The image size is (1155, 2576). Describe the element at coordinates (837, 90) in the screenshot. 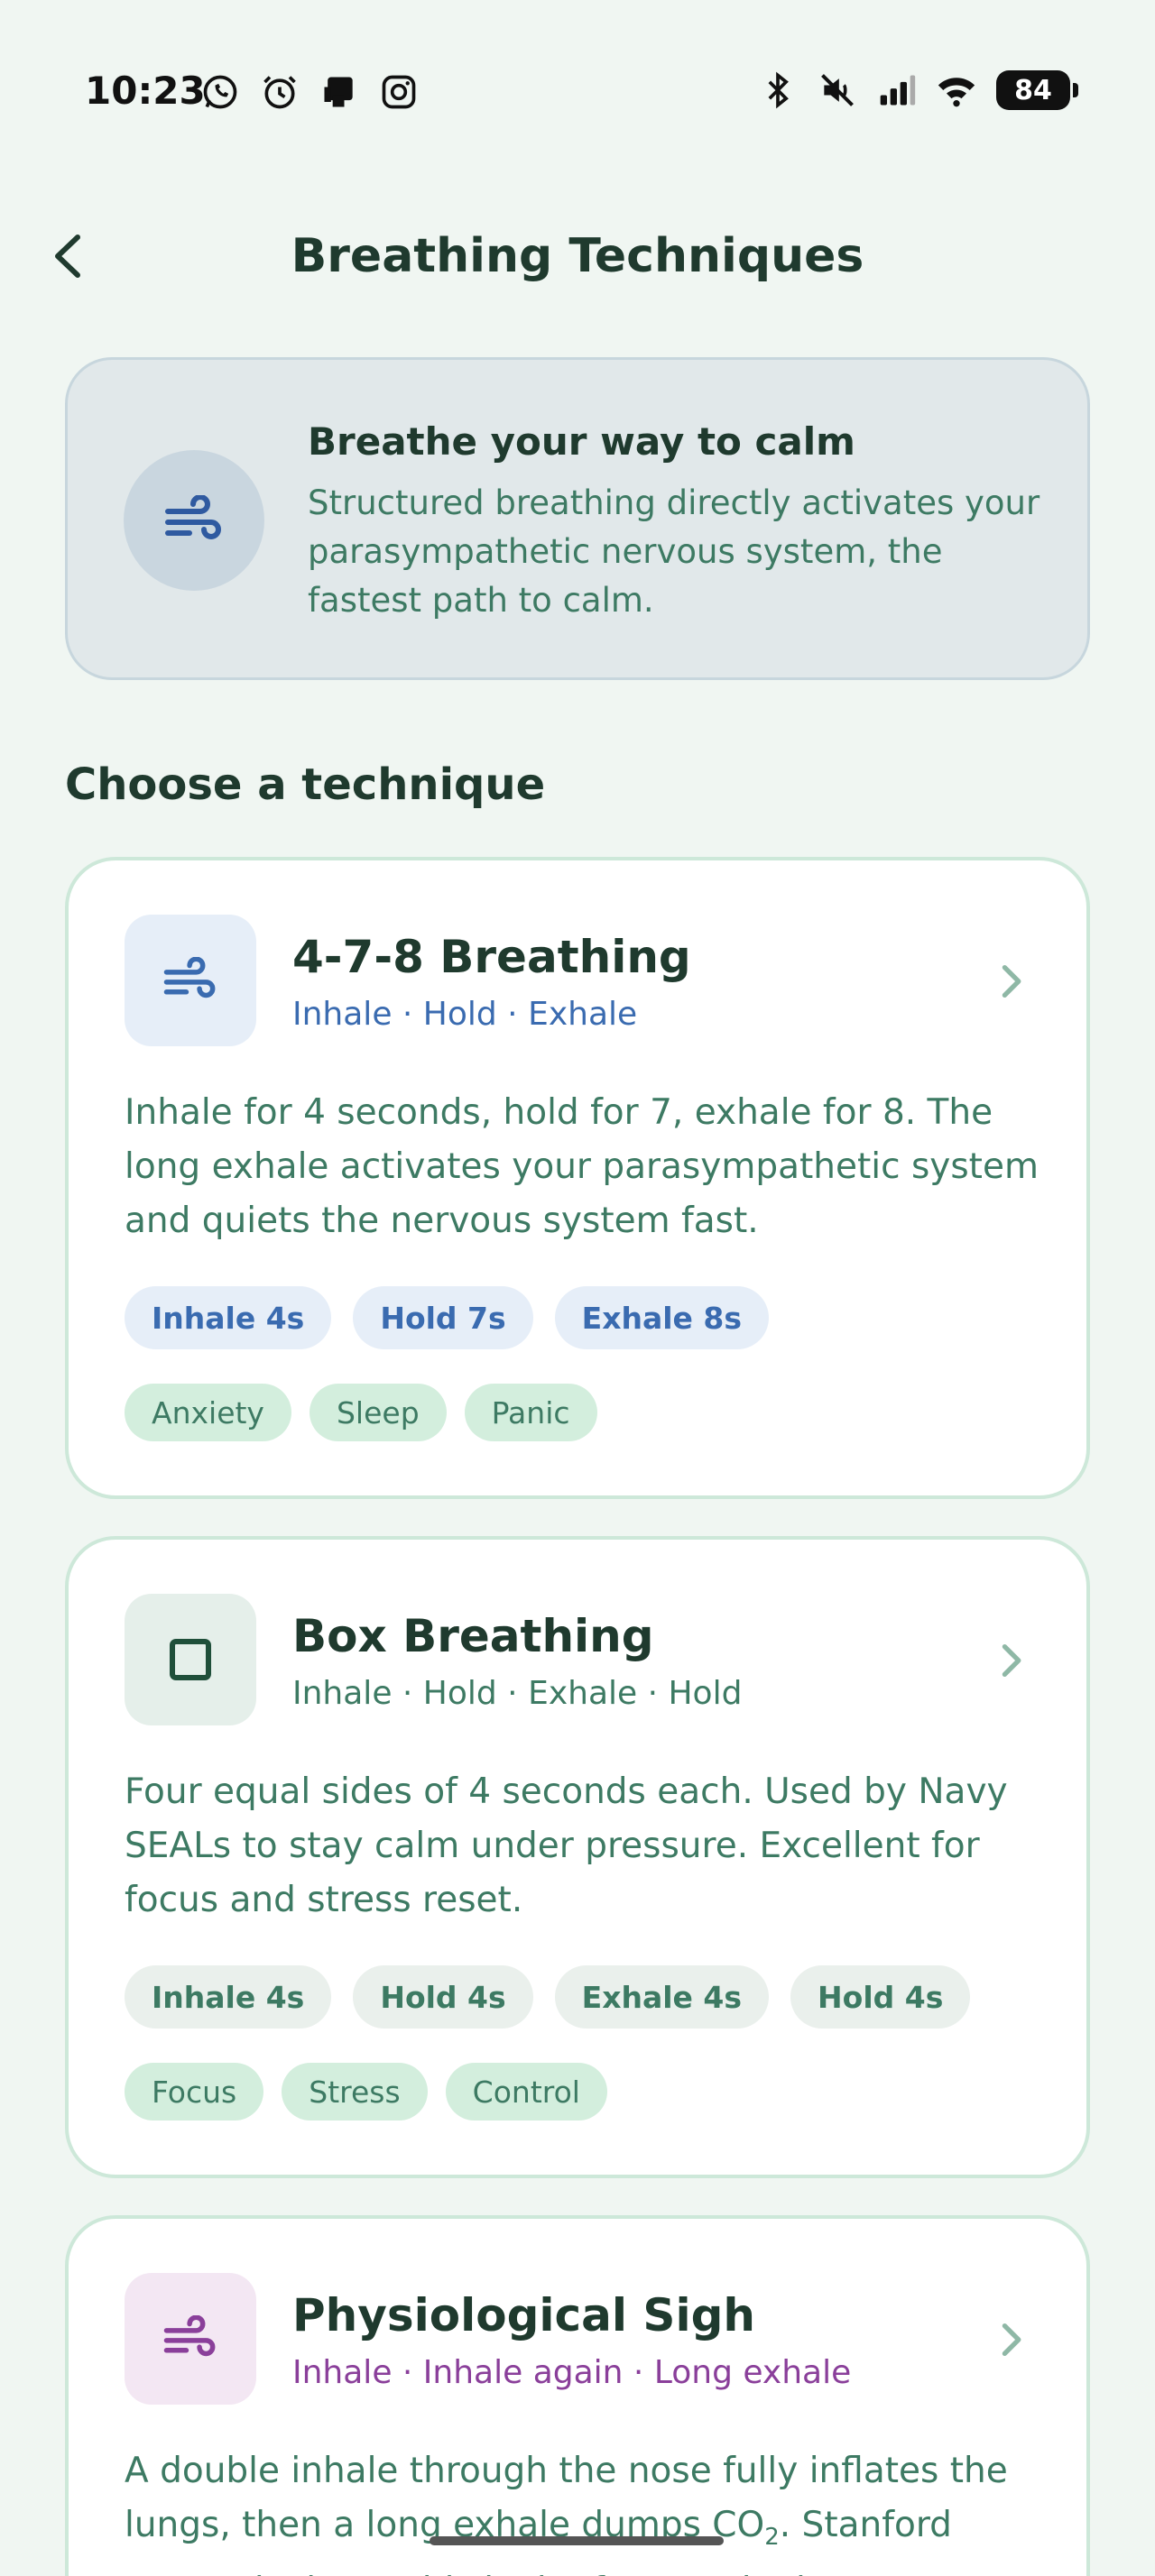

I see `mute-icon` at that location.